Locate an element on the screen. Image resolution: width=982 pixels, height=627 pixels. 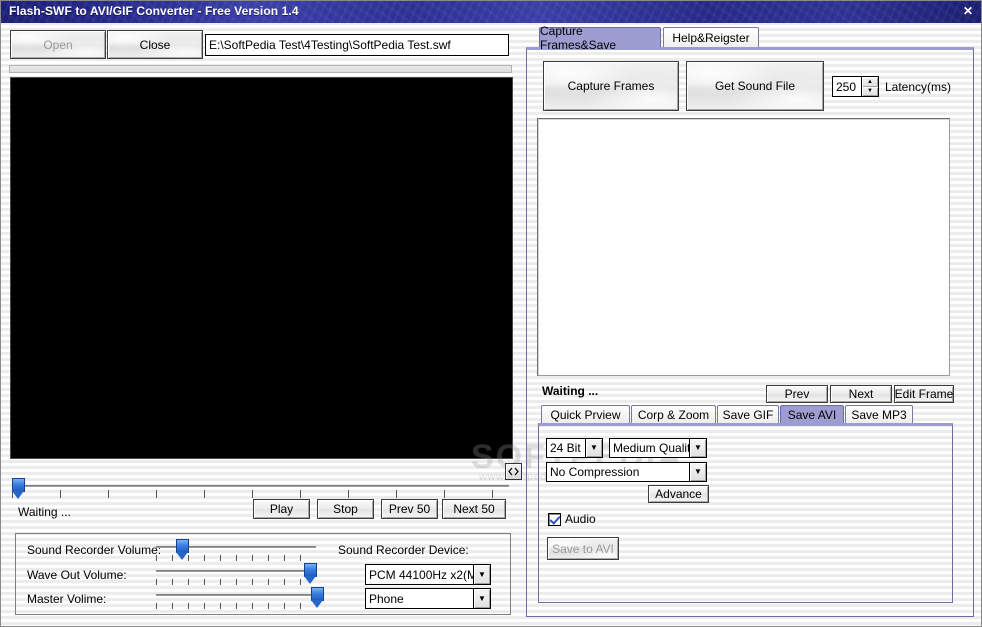
expand-glyph is located at coordinates (513, 471).